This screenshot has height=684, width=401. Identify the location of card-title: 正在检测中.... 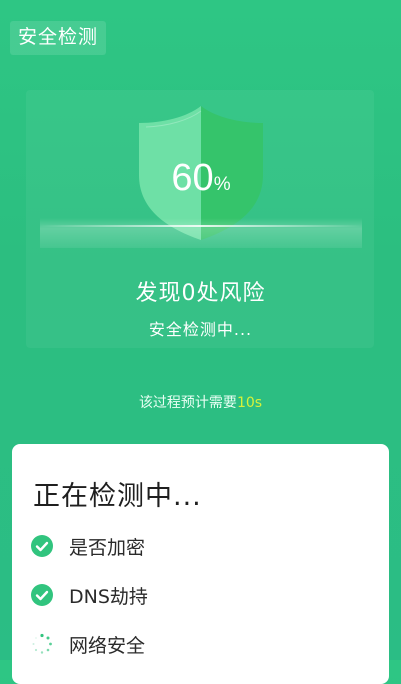
(117, 496).